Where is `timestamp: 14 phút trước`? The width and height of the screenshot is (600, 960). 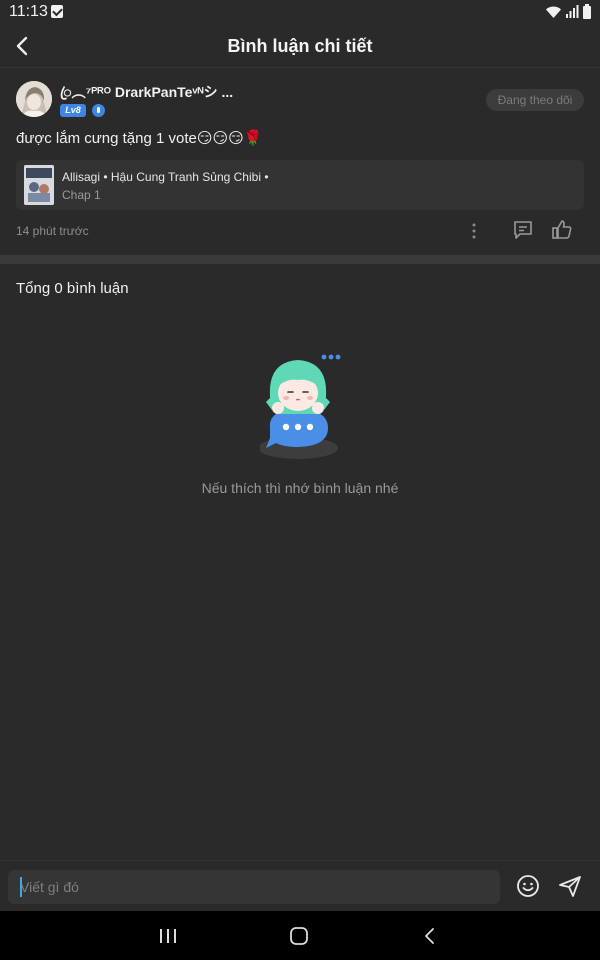
timestamp: 14 phút trước is located at coordinates (52, 231).